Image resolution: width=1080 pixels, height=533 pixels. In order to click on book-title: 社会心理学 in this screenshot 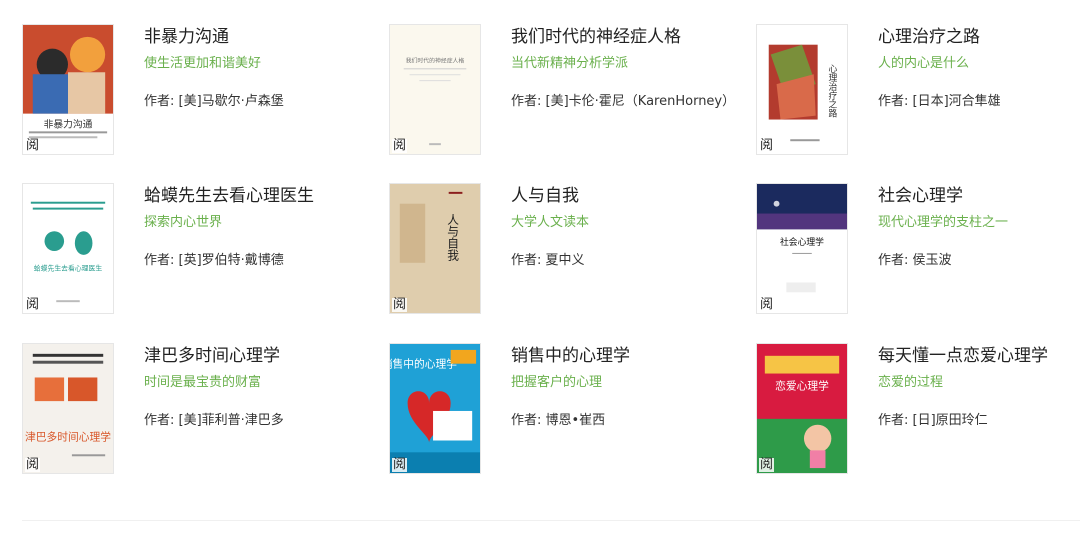, I will do `click(920, 193)`.